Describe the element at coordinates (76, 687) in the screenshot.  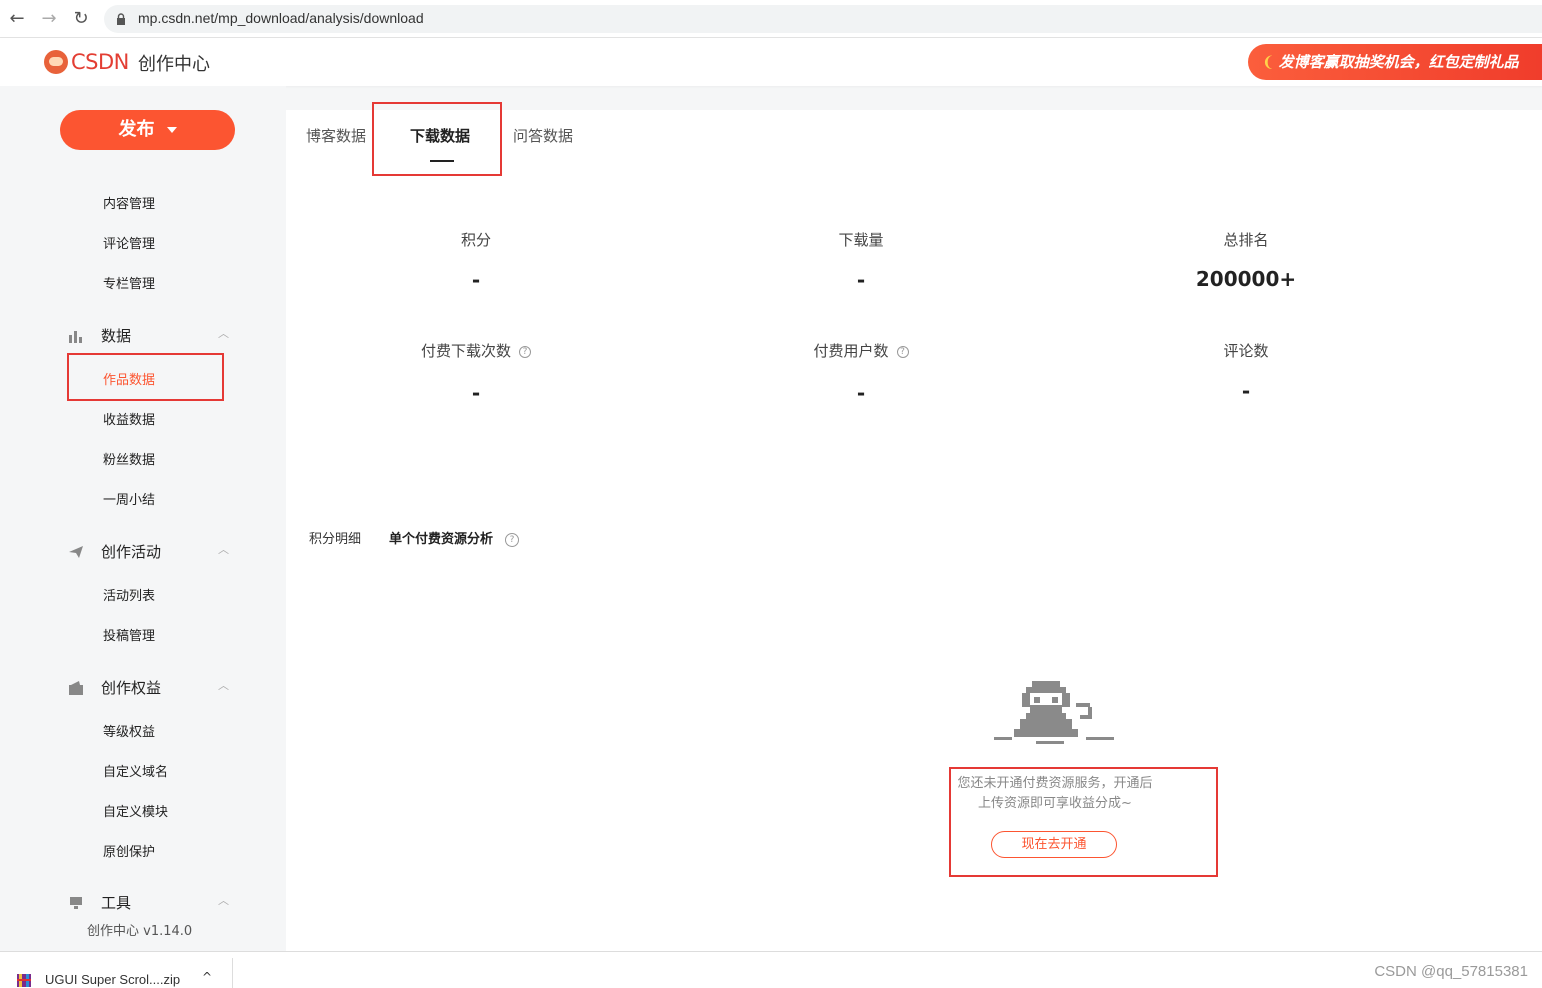
I see `wallet-icon` at that location.